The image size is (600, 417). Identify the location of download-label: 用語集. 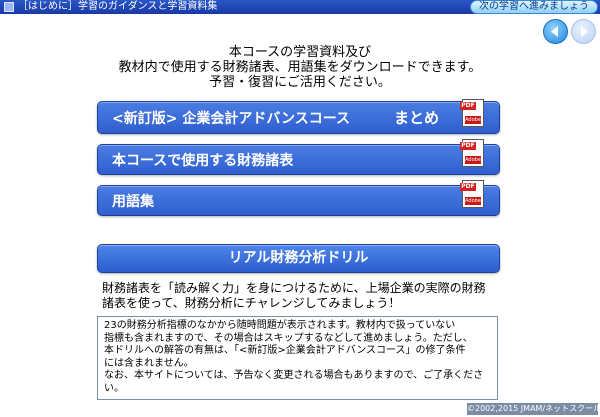
(133, 201).